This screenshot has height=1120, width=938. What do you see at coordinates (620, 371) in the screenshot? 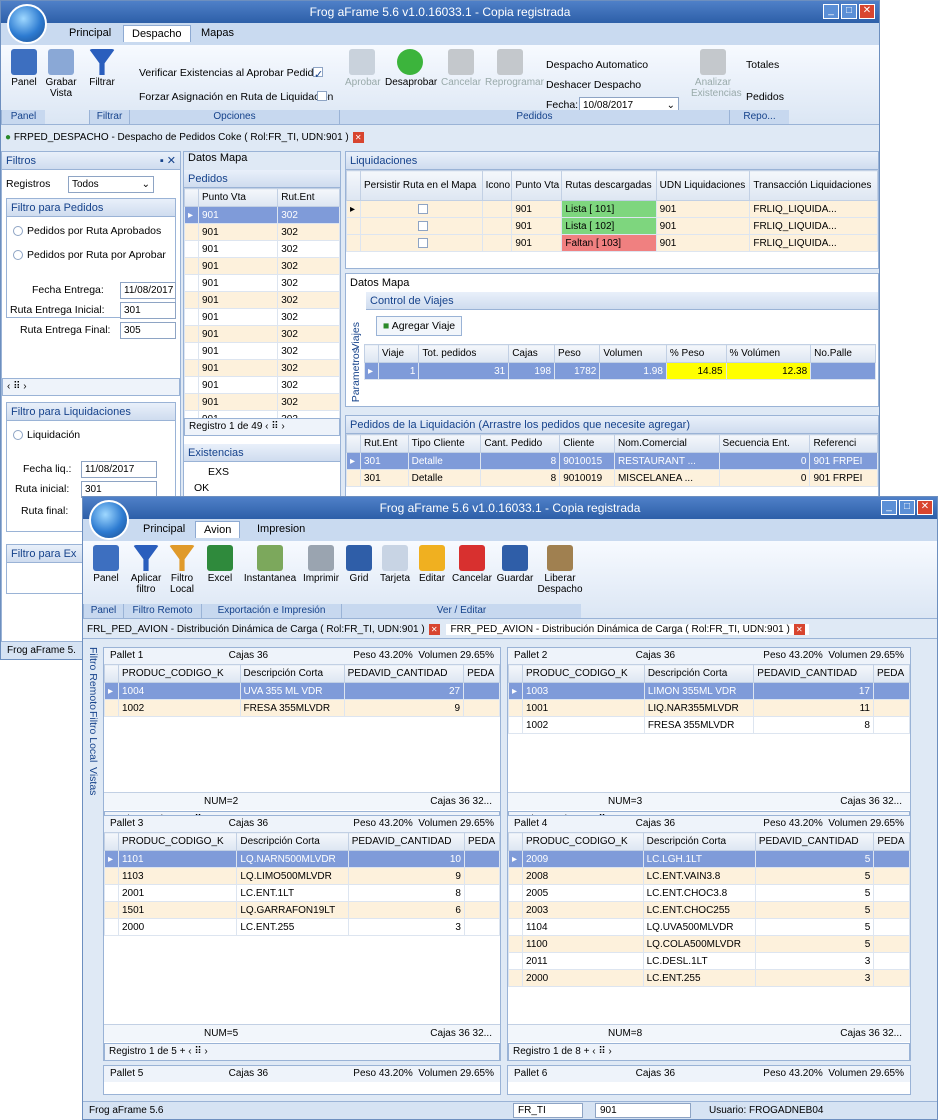
I see `table-row: ▸ 1 31 198 1782 1.98 14.85 12.38` at bounding box center [620, 371].